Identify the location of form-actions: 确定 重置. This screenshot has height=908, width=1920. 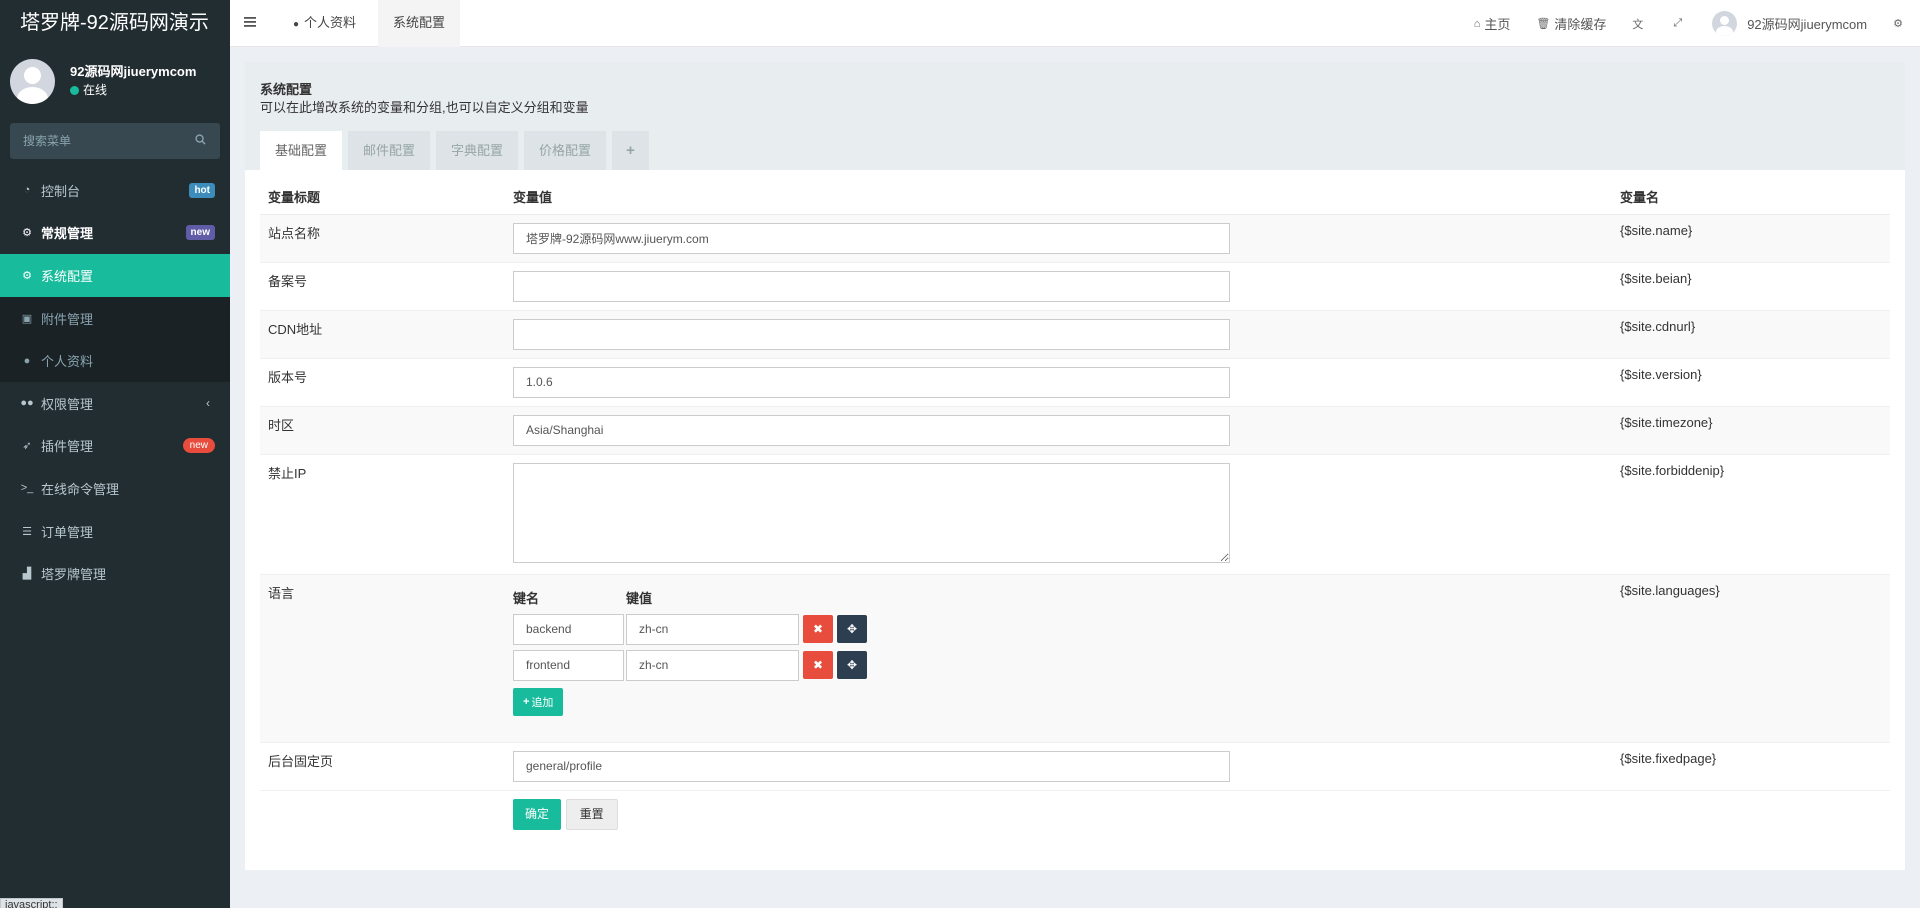
(1075, 813).